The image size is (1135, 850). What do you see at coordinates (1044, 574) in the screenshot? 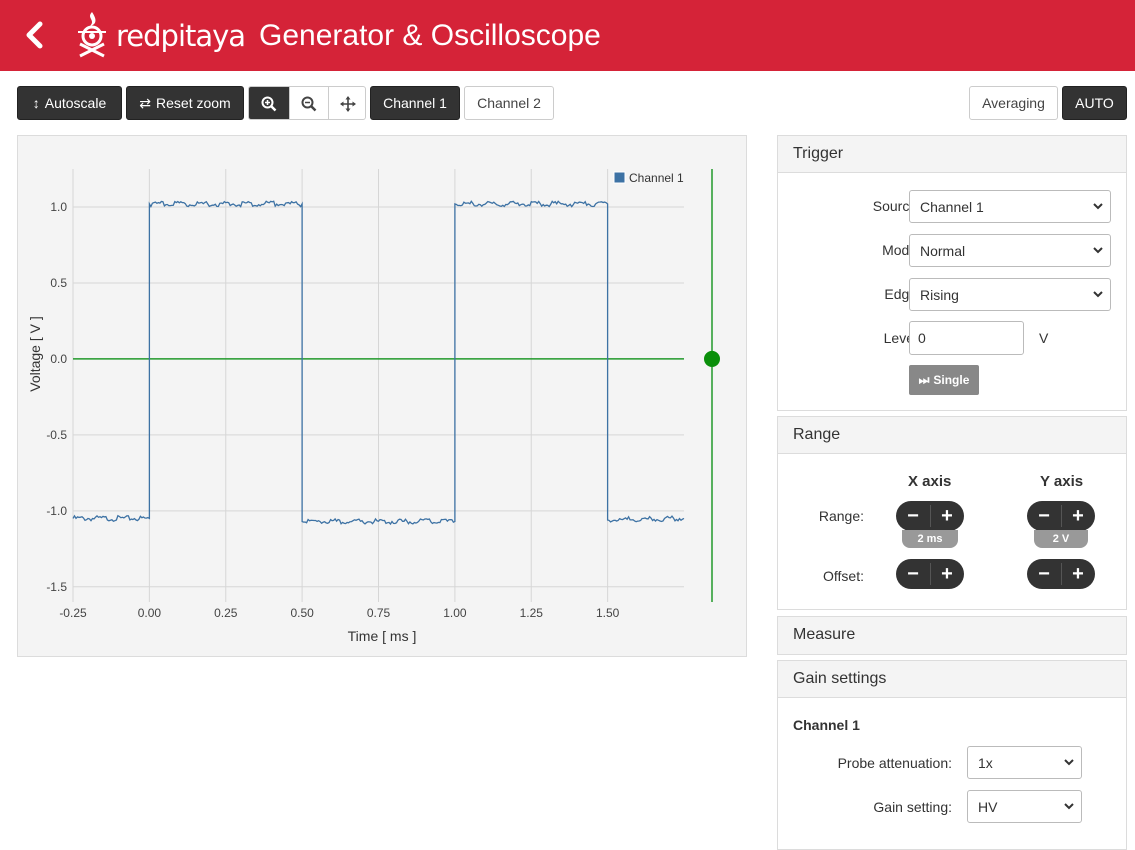
I see `y-offset-minus-button: −` at bounding box center [1044, 574].